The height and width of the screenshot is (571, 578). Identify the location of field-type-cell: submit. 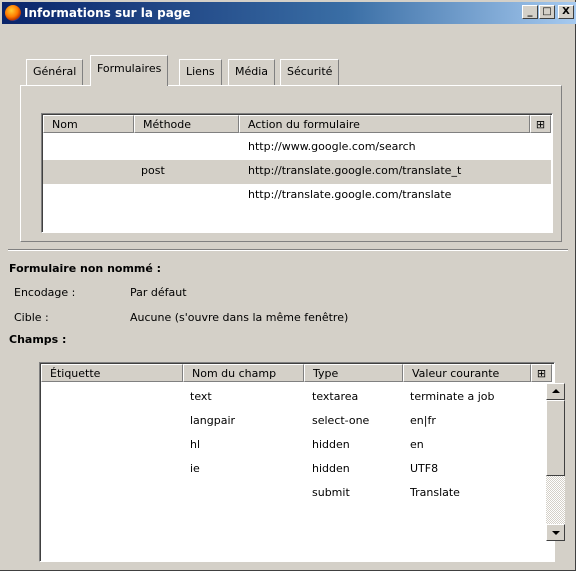
(331, 492).